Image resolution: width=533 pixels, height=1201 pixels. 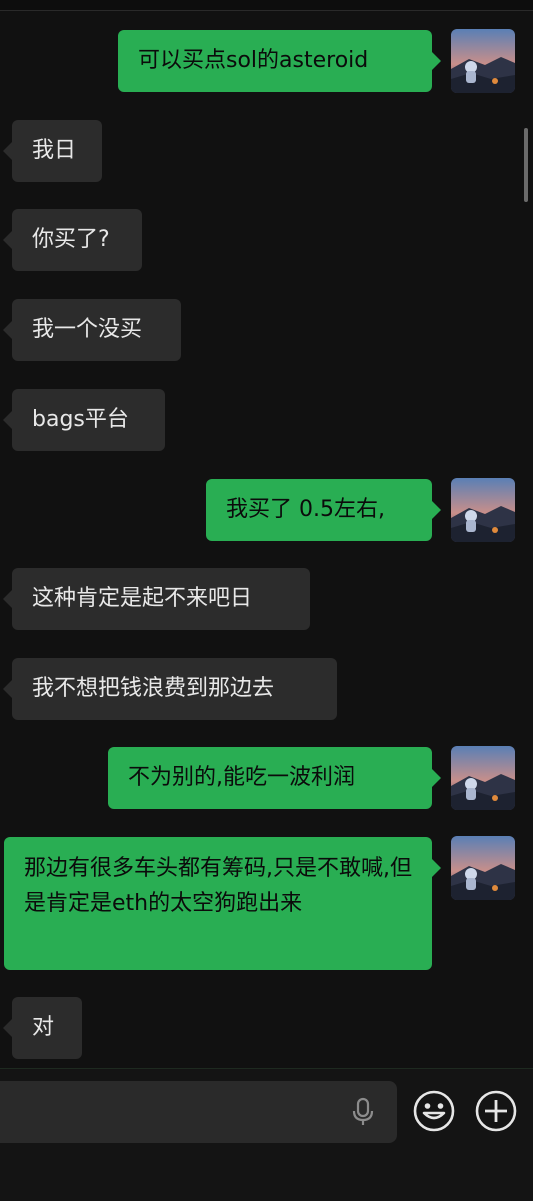 I want to click on message-text: 我一个没买, so click(x=87, y=329).